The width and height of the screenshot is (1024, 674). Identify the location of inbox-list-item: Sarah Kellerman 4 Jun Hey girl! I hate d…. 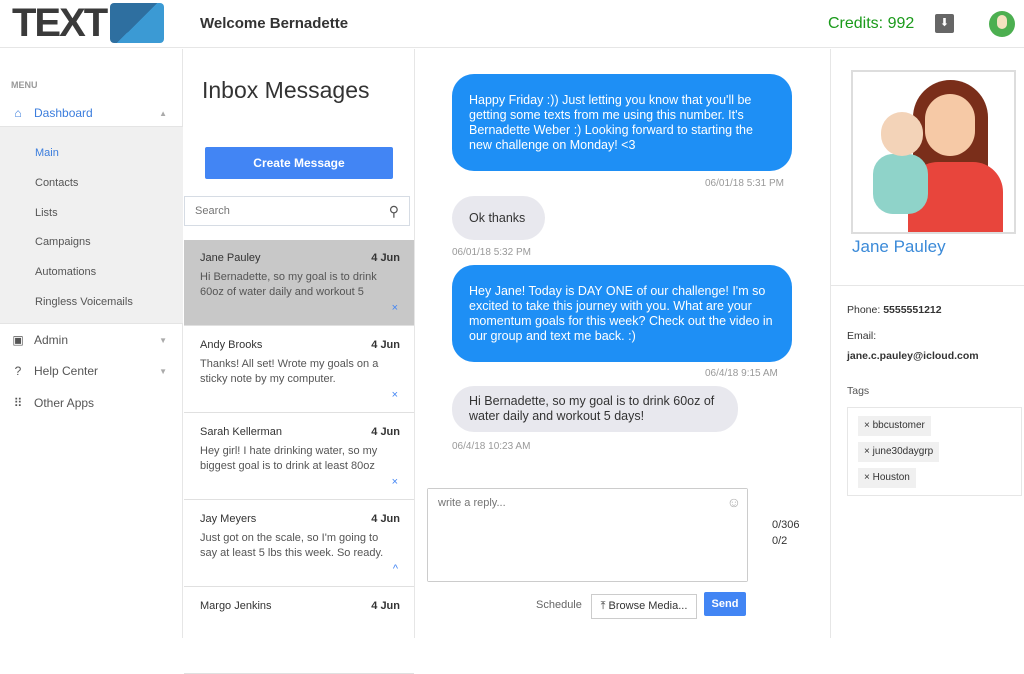
(299, 457).